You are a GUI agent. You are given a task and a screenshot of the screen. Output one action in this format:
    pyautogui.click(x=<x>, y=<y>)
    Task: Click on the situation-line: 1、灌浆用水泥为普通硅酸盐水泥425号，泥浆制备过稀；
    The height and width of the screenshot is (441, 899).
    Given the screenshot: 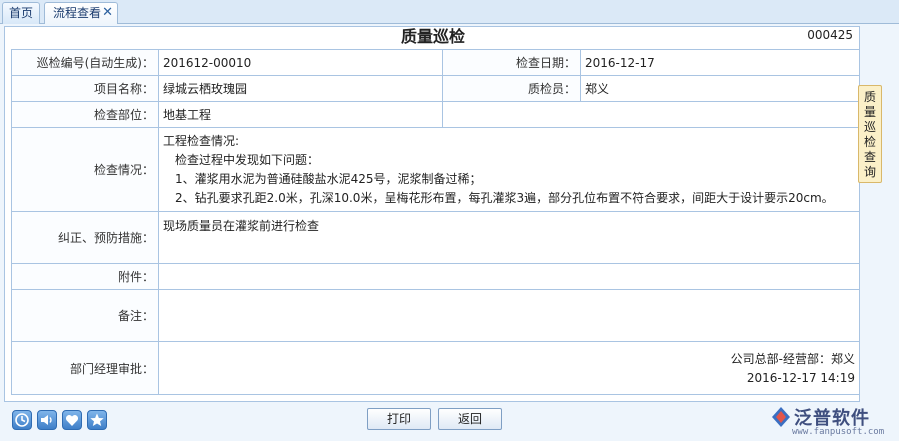 What is the action you would take?
    pyautogui.click(x=322, y=178)
    